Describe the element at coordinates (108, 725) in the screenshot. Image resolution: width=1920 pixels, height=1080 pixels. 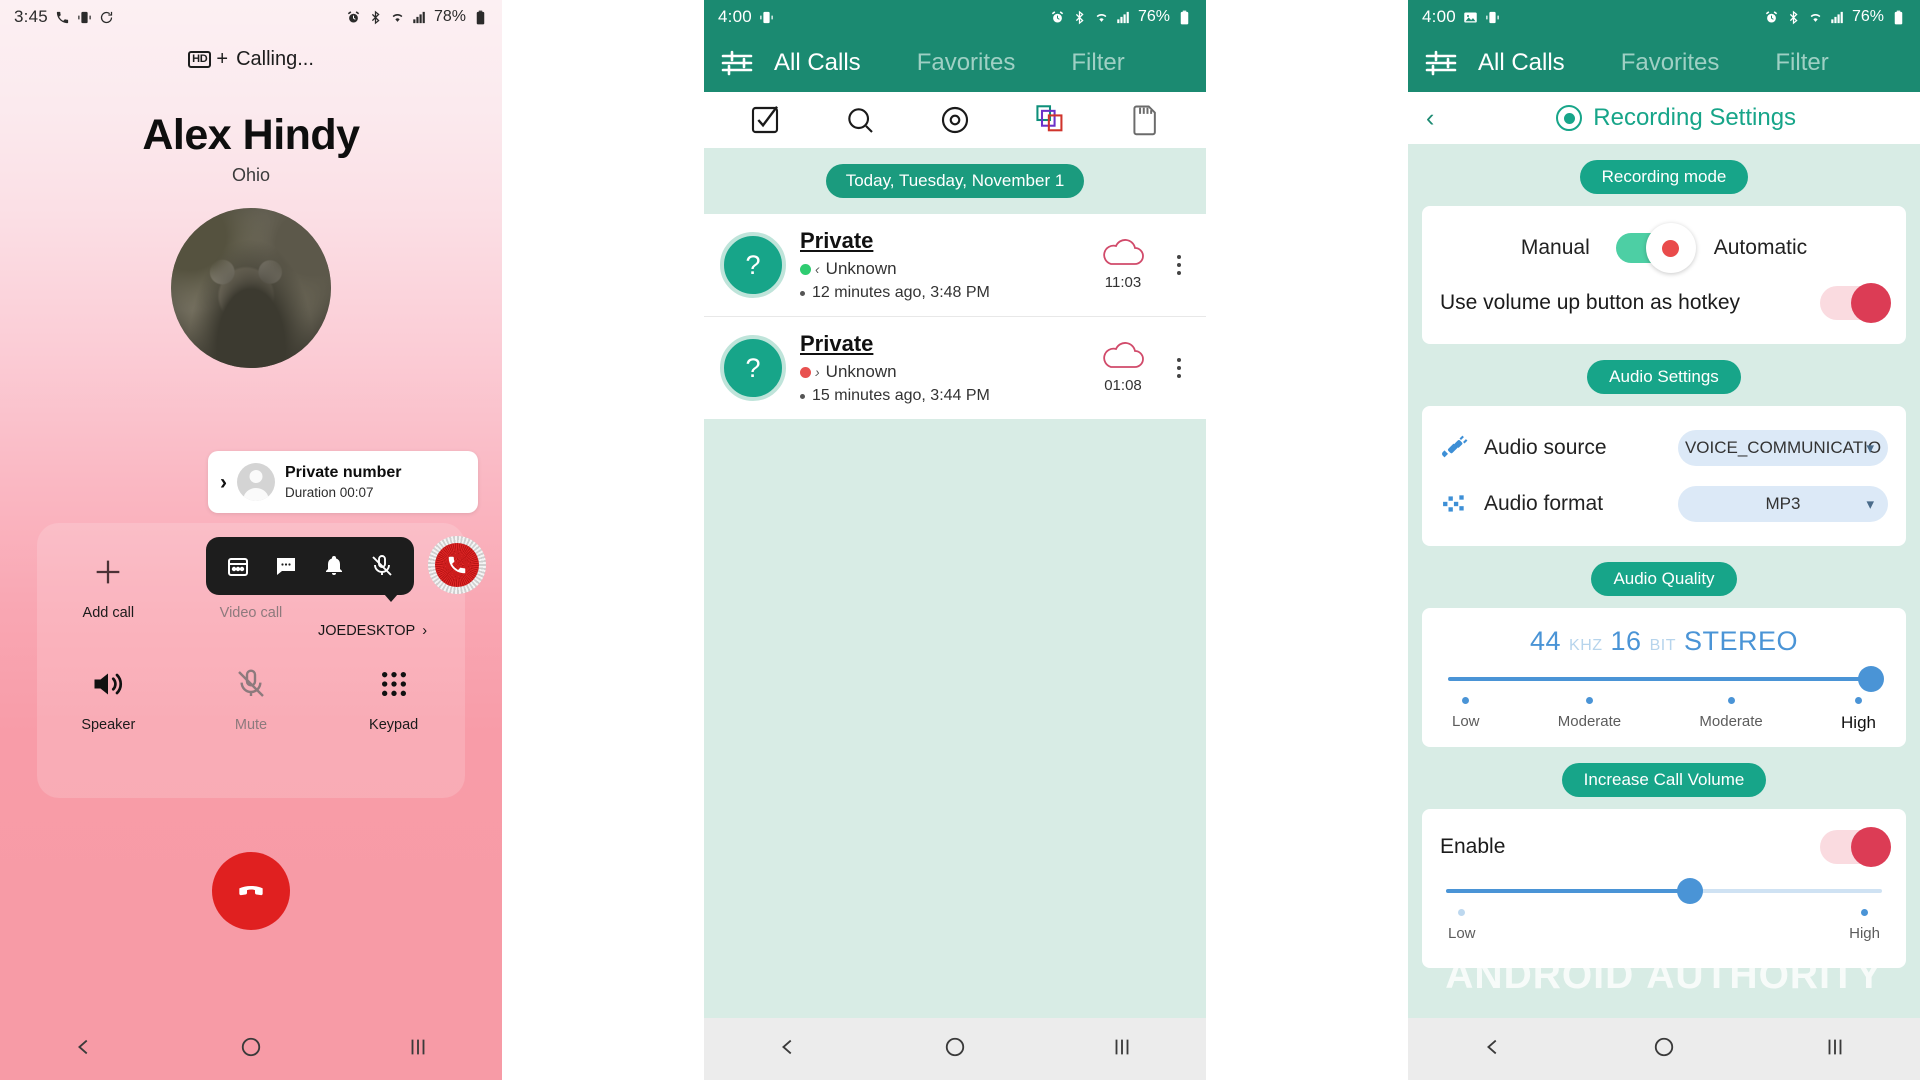
I see `speaker-label: Speaker` at that location.